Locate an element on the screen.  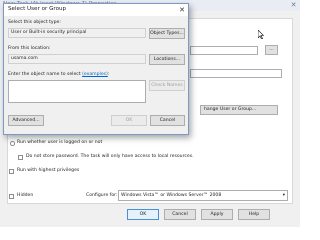
parent-ok-button: OK is located at coordinates (143, 214).